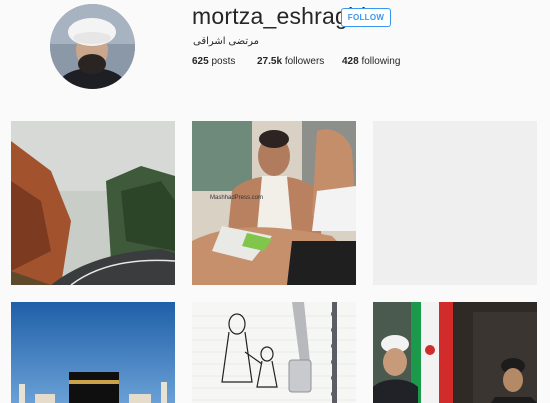  I want to click on stat-following: 428 following, so click(371, 61).